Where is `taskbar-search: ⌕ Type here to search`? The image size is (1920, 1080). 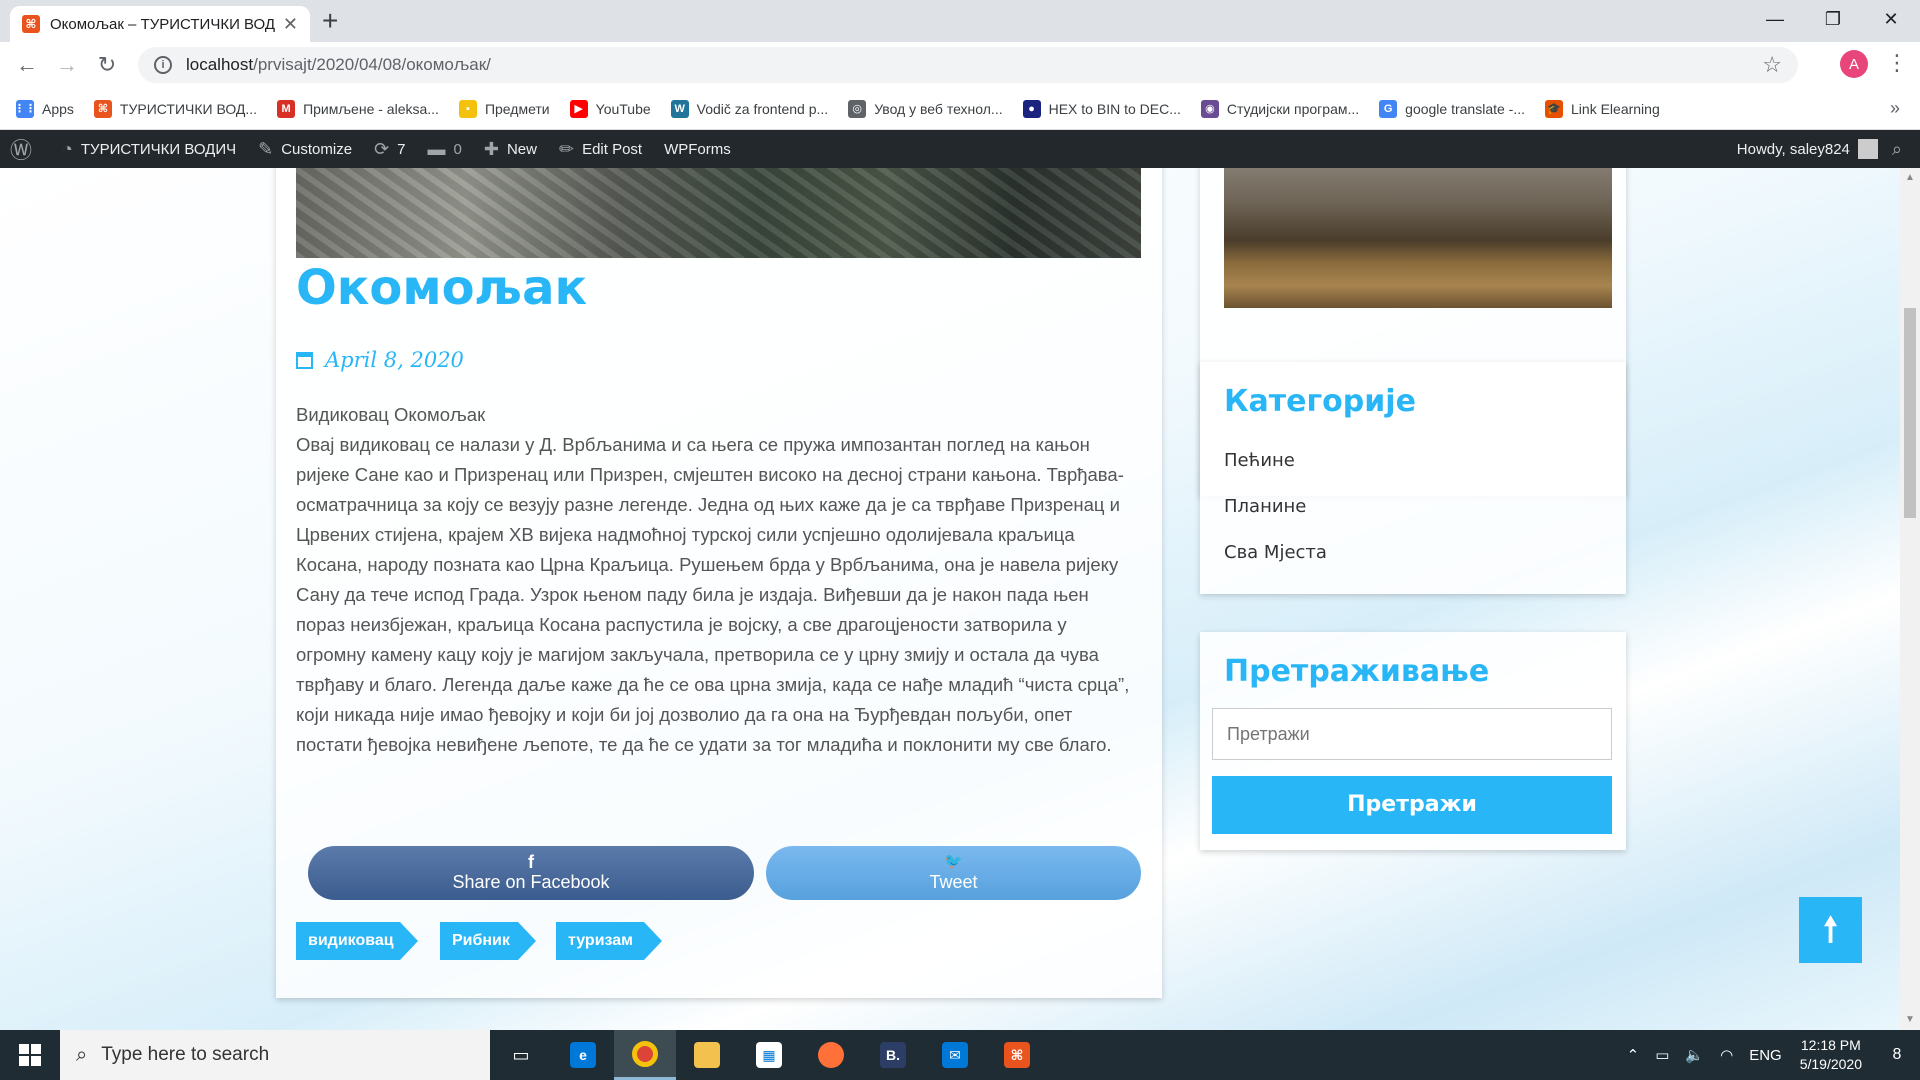
taskbar-search: ⌕ Type here to search is located at coordinates (275, 1055).